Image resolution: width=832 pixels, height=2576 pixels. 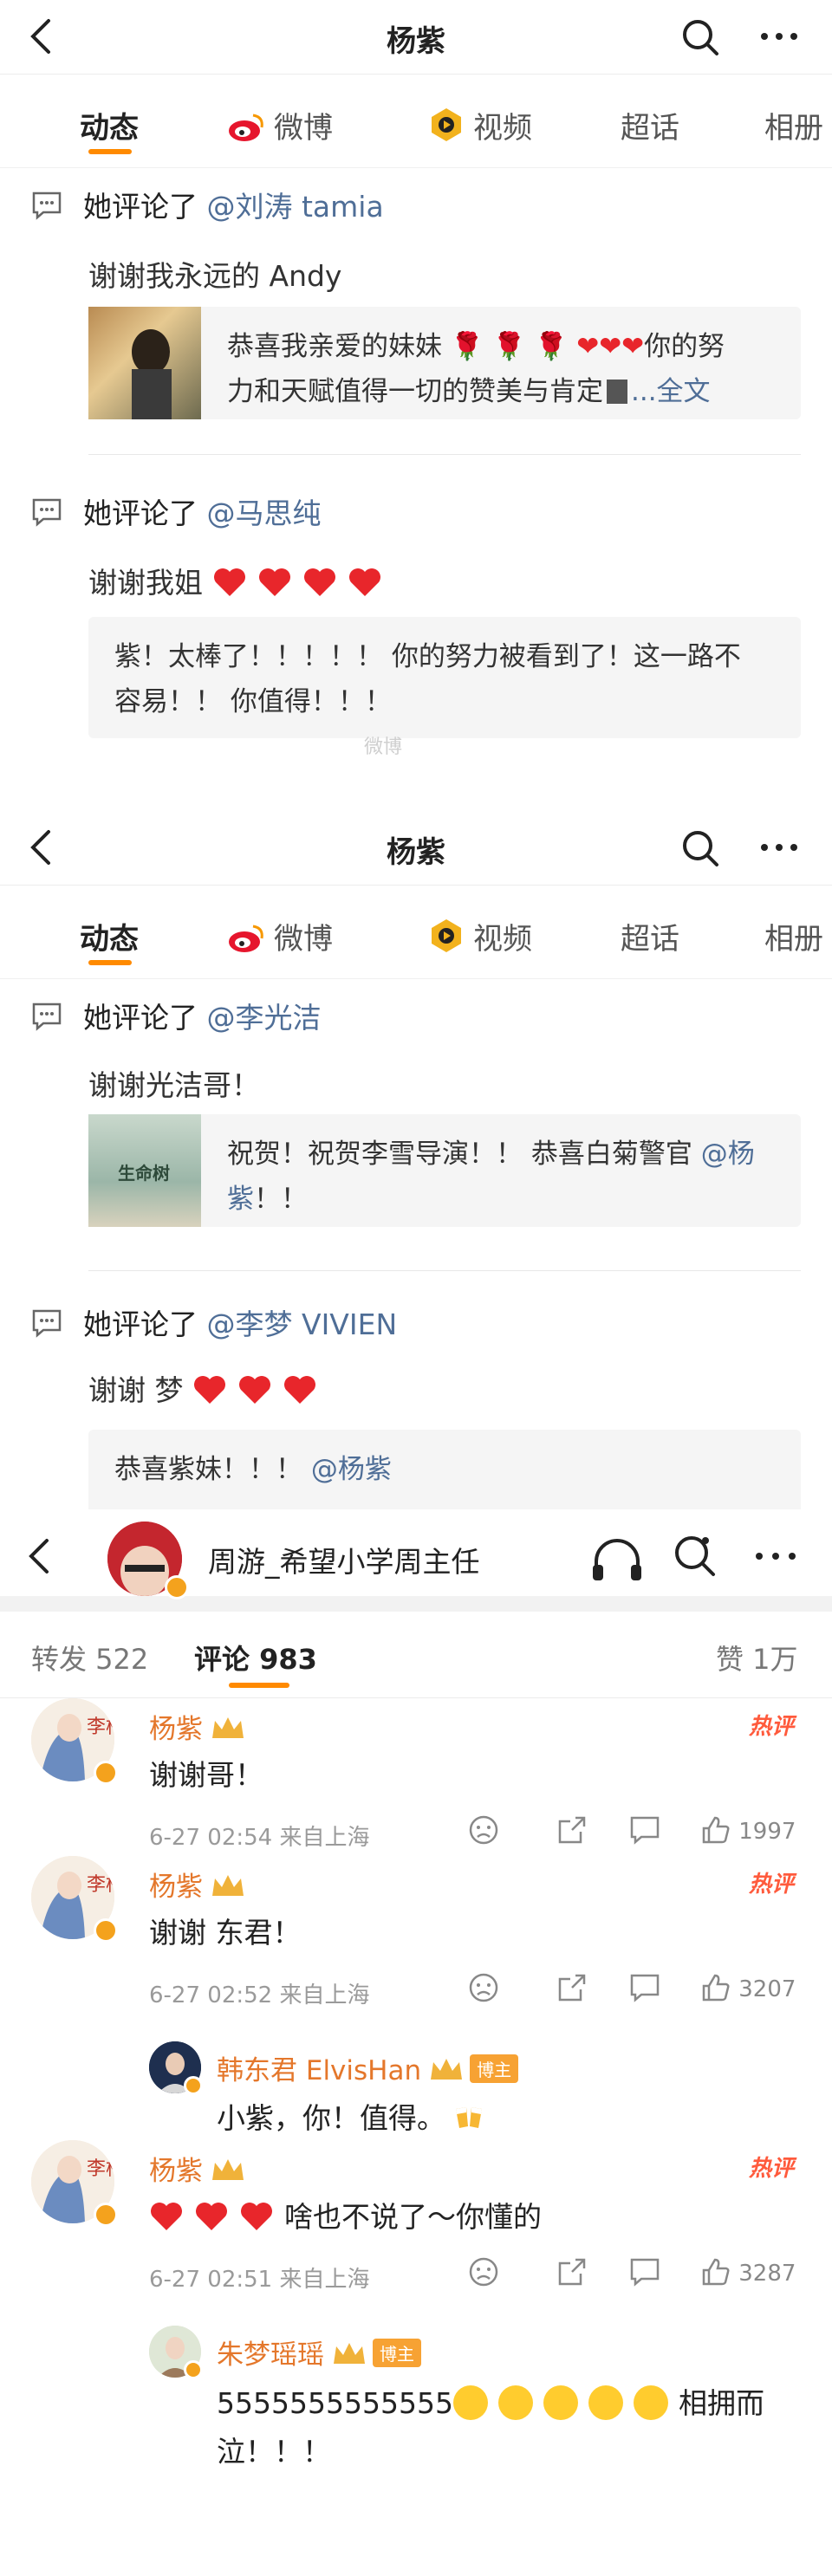 What do you see at coordinates (255, 1663) in the screenshot?
I see `tab-comments: 评论 983` at bounding box center [255, 1663].